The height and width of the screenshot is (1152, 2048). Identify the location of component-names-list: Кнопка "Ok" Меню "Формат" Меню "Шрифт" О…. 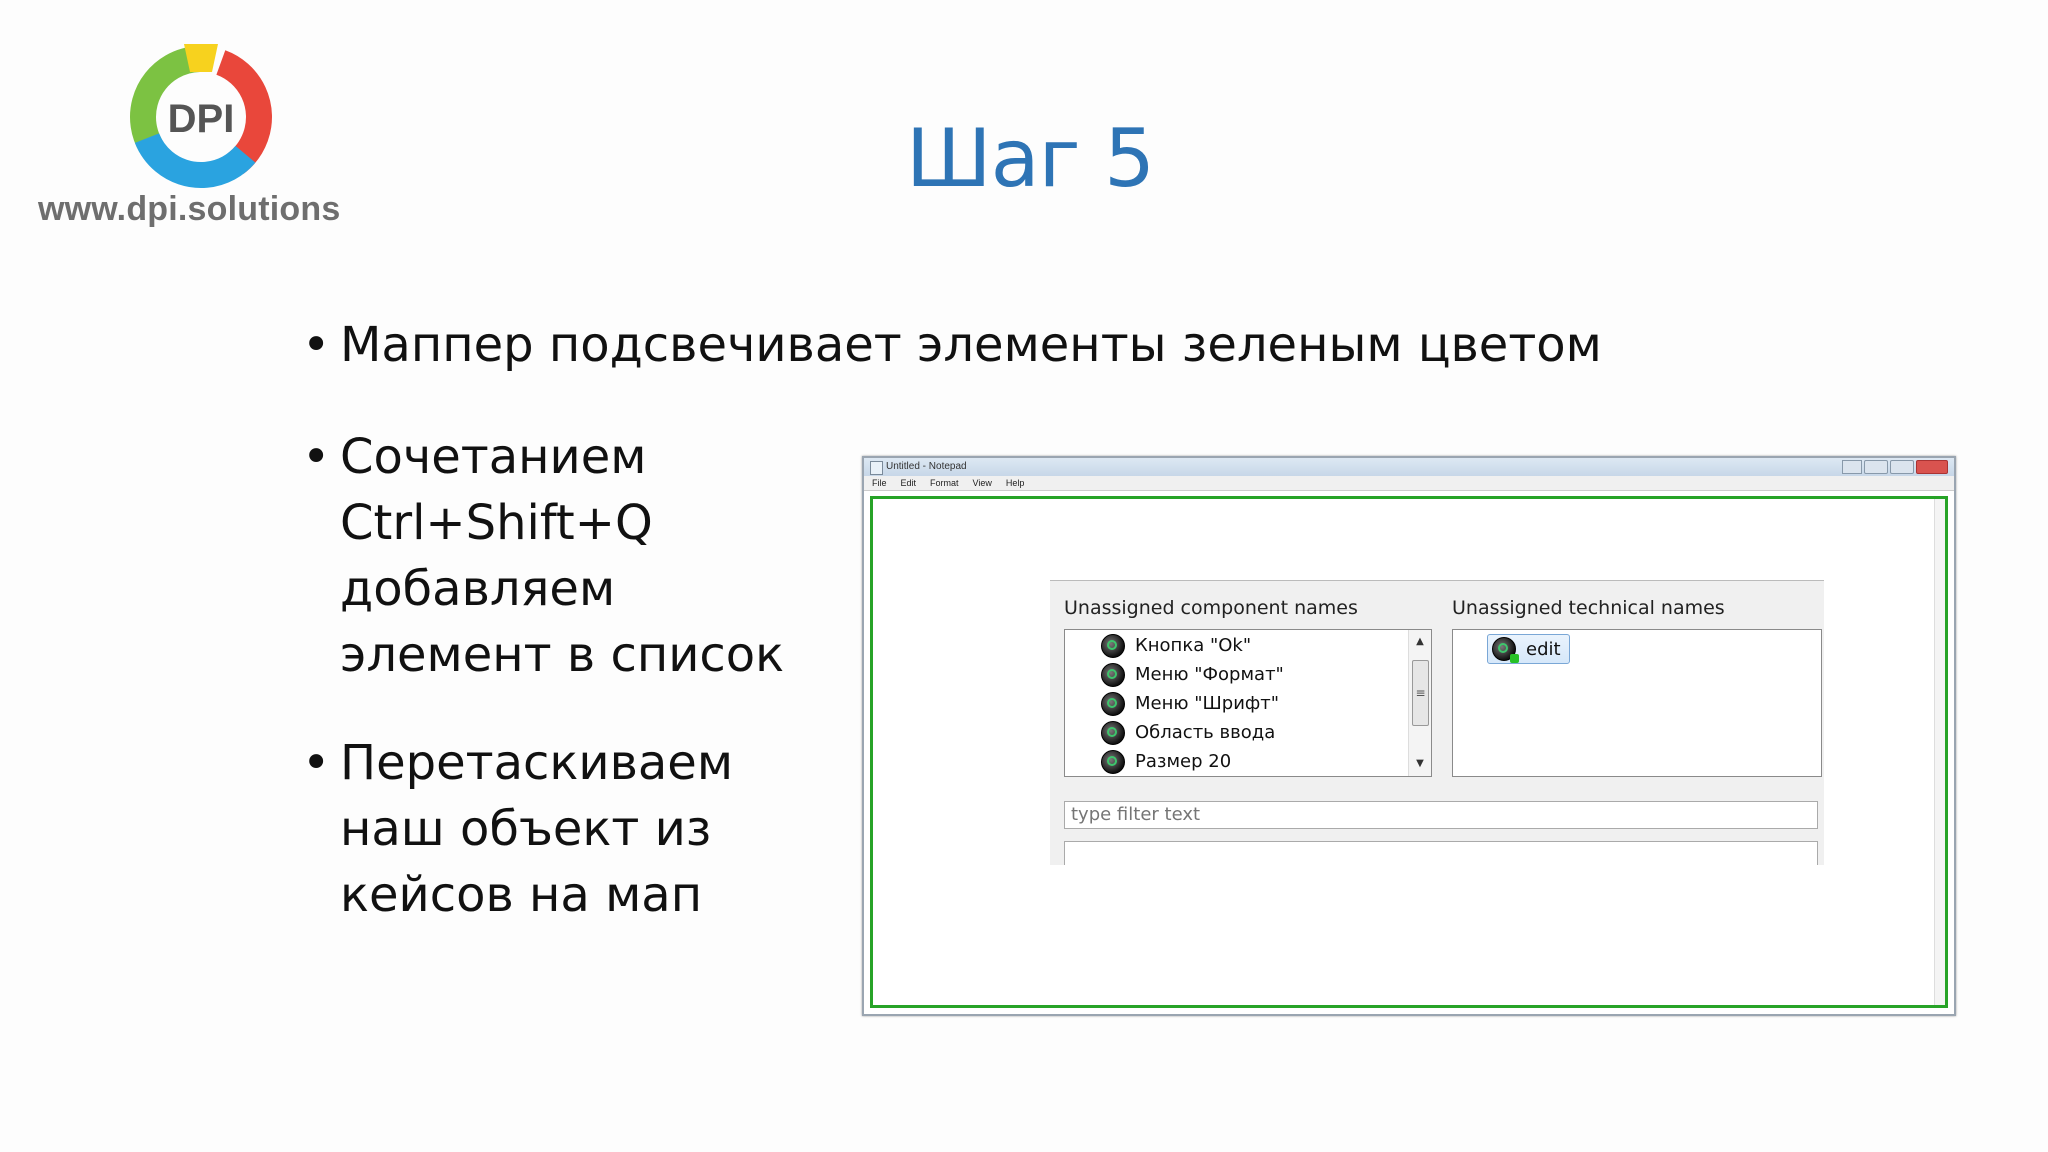
(1248, 703).